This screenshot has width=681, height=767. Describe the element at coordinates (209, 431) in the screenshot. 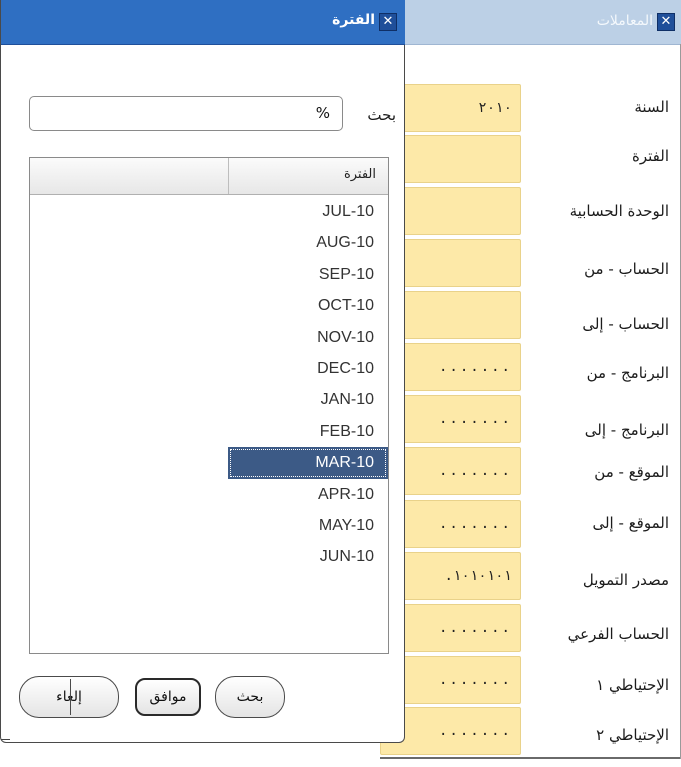

I see `list-item: FEB-10` at that location.